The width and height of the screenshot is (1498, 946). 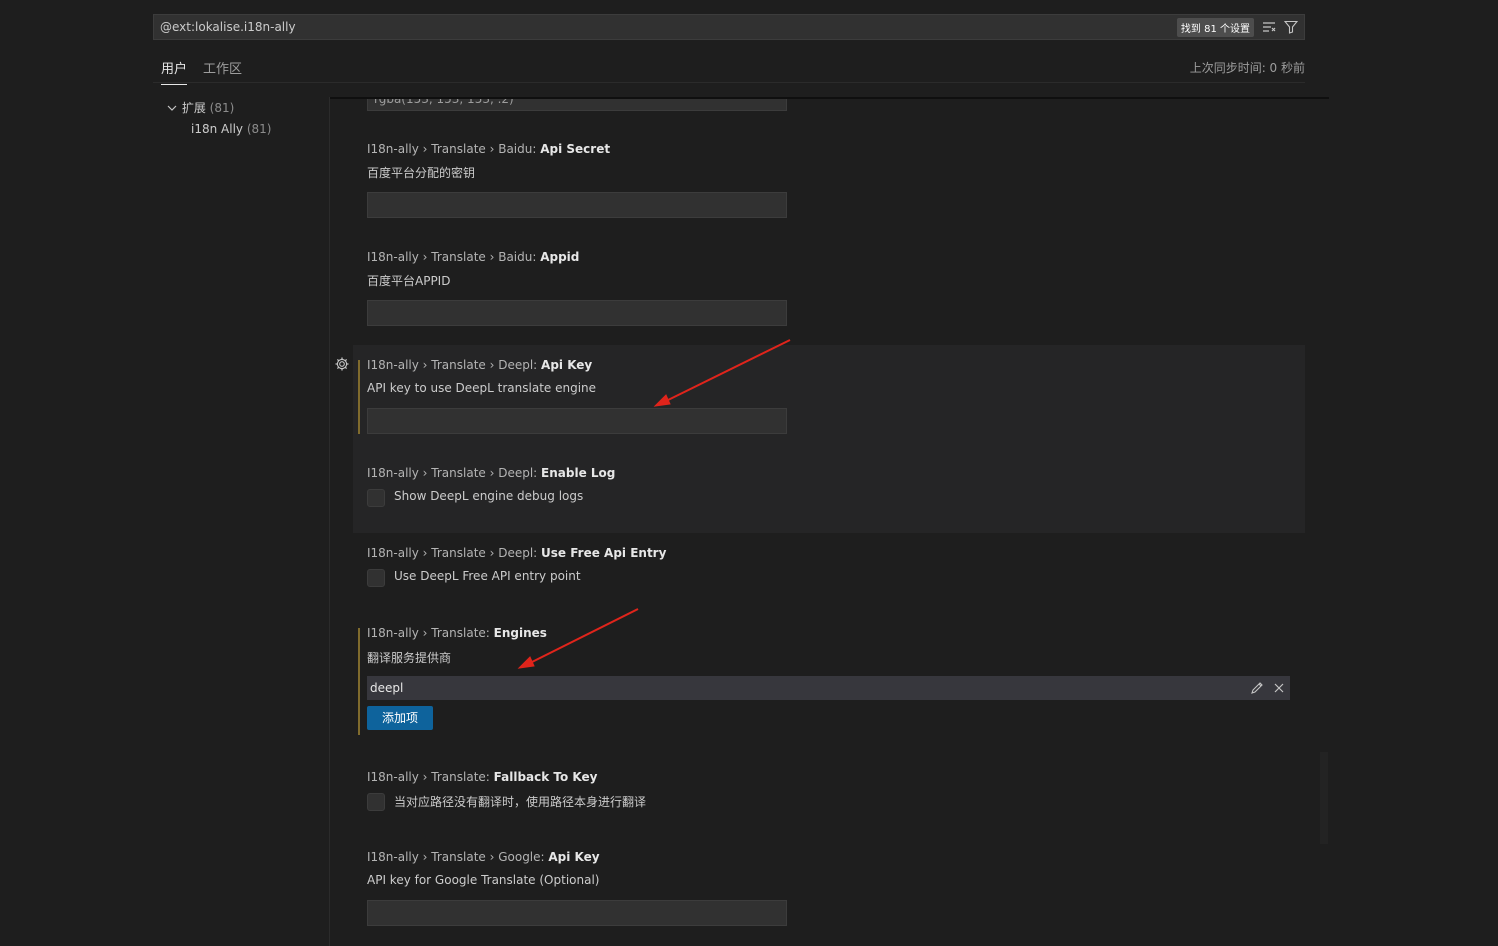 I want to click on setting-title: I18n-ally › Translate › Google: Api Key, so click(x=483, y=857).